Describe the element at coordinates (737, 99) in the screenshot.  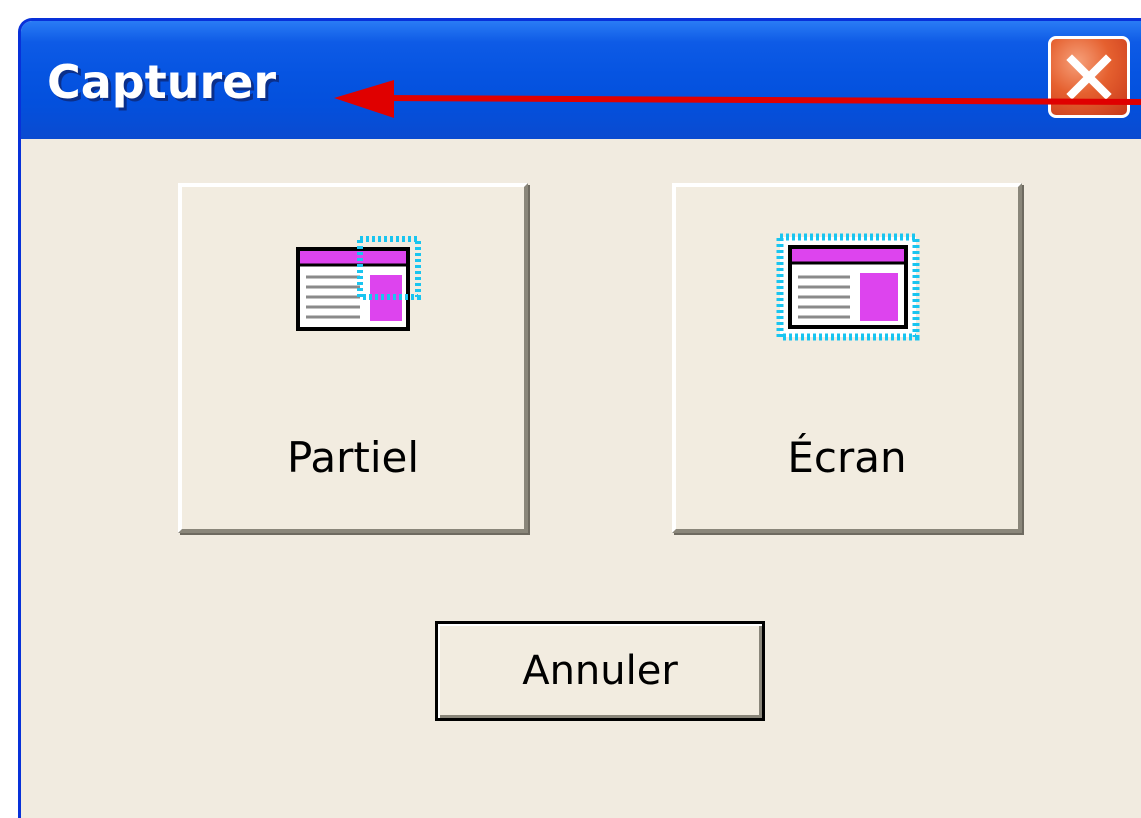
I see `red-arrow-icon` at that location.